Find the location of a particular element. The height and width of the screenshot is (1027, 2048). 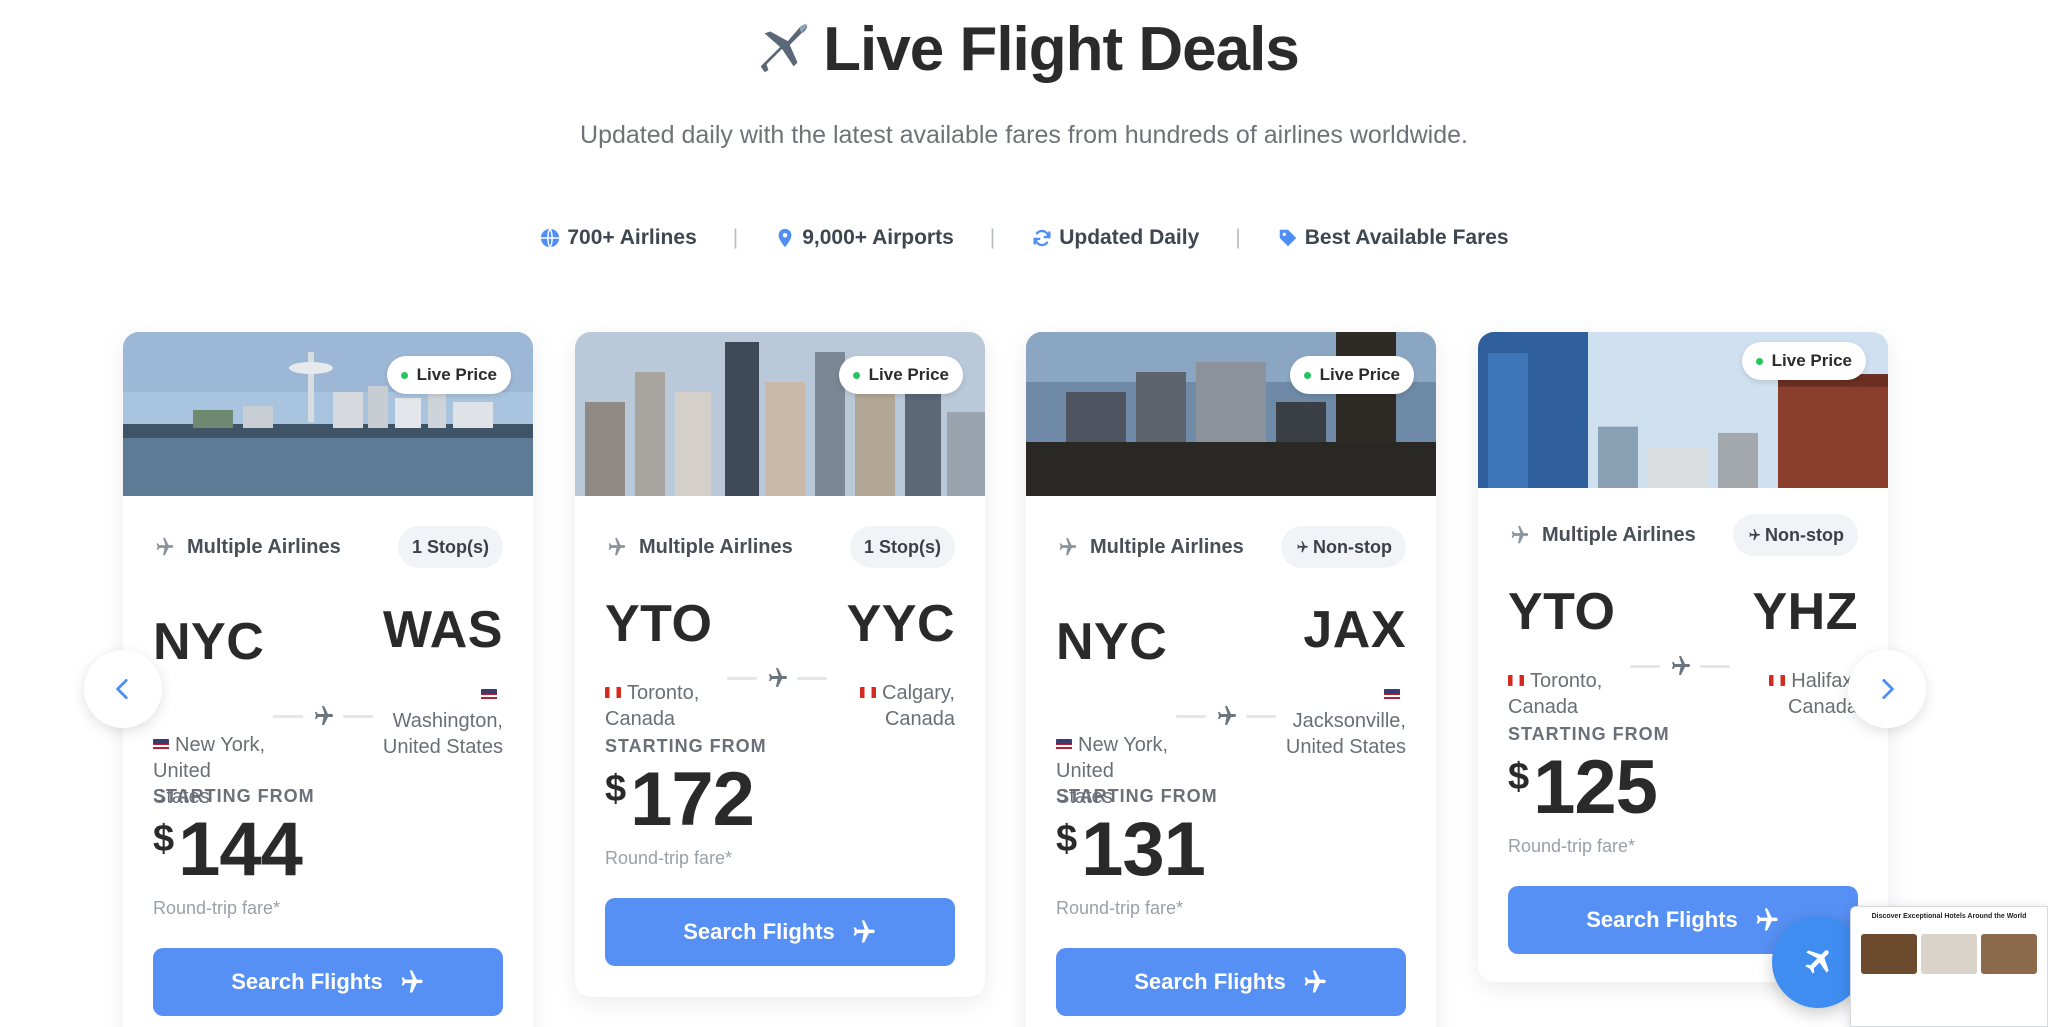

route: YTO Toronto, Canada YHZ Halifax, Canada is located at coordinates (1683, 662).